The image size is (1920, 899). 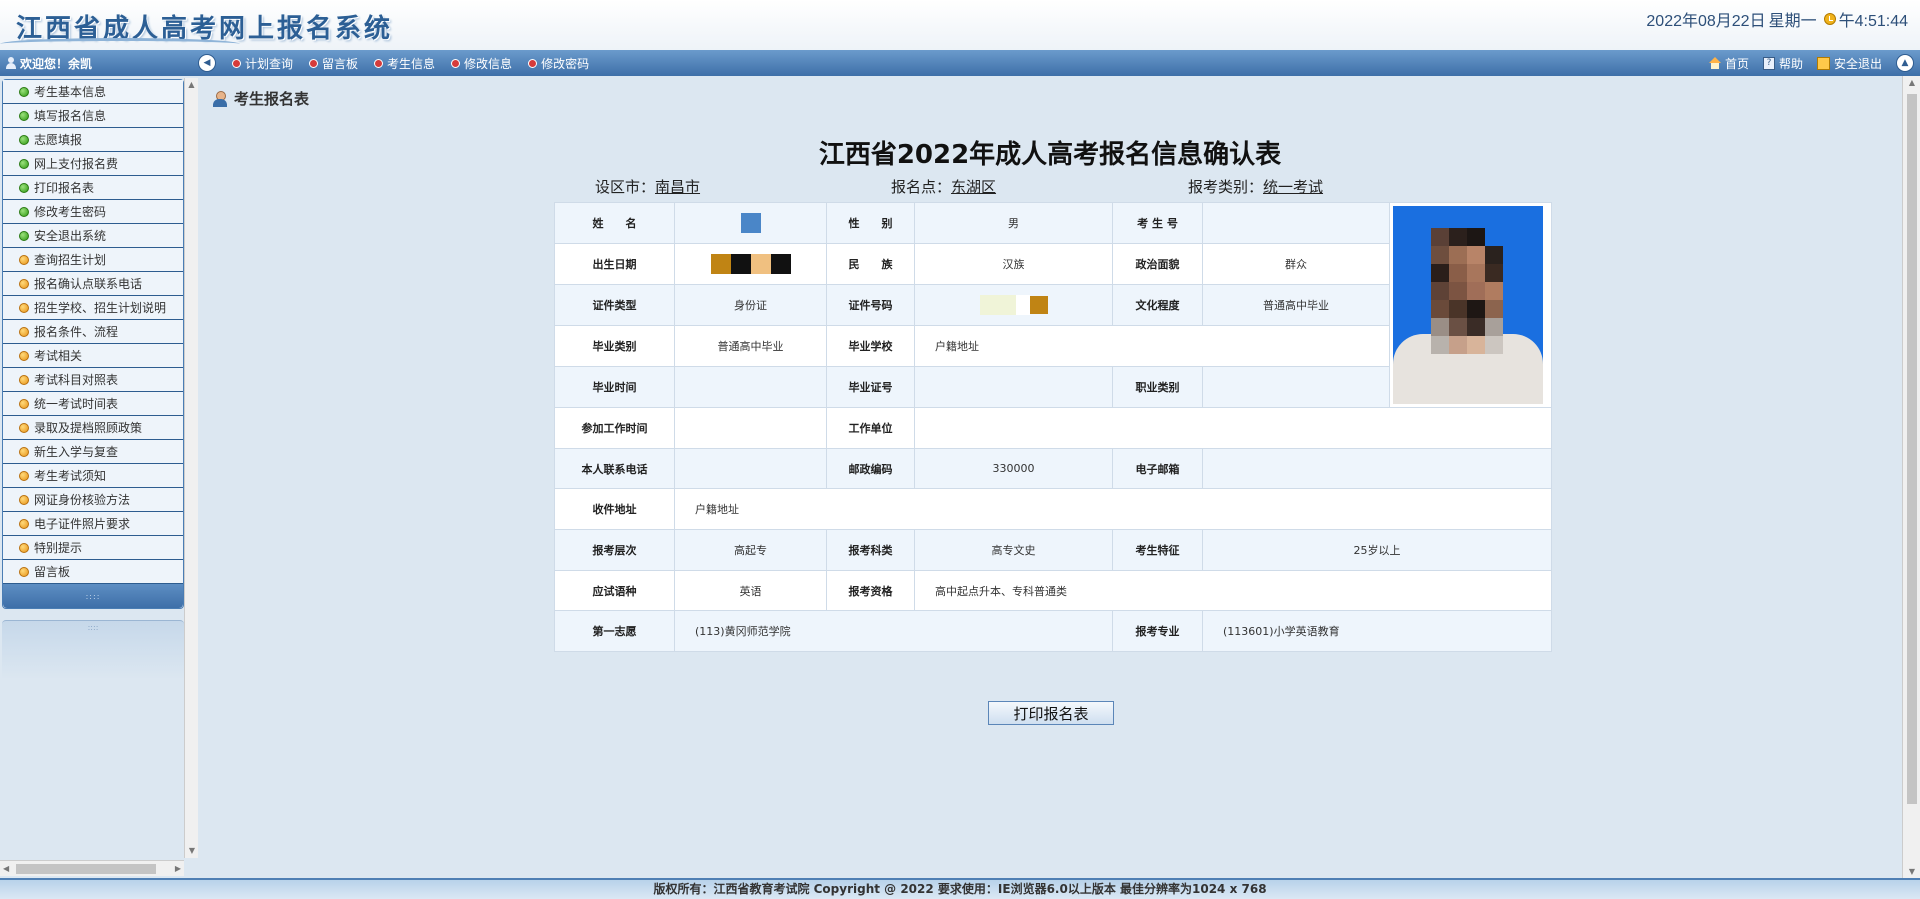 I want to click on student-photo, so click(x=1468, y=305).